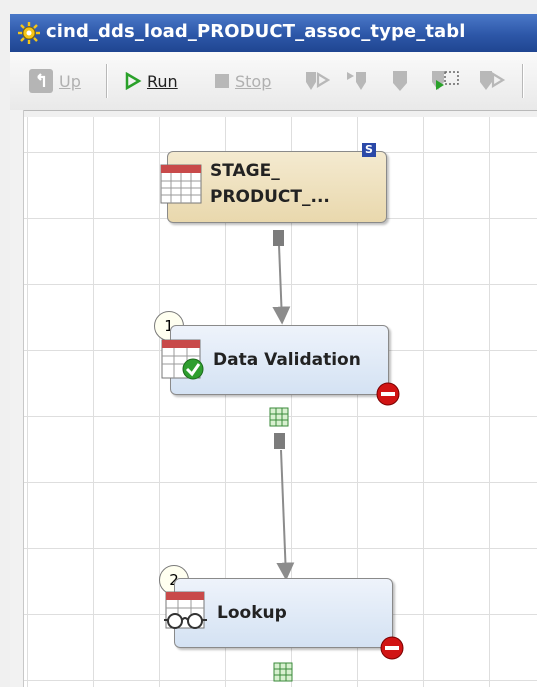 Image resolution: width=537 pixels, height=687 pixels. I want to click on lookup-label: Lookup, so click(252, 613).